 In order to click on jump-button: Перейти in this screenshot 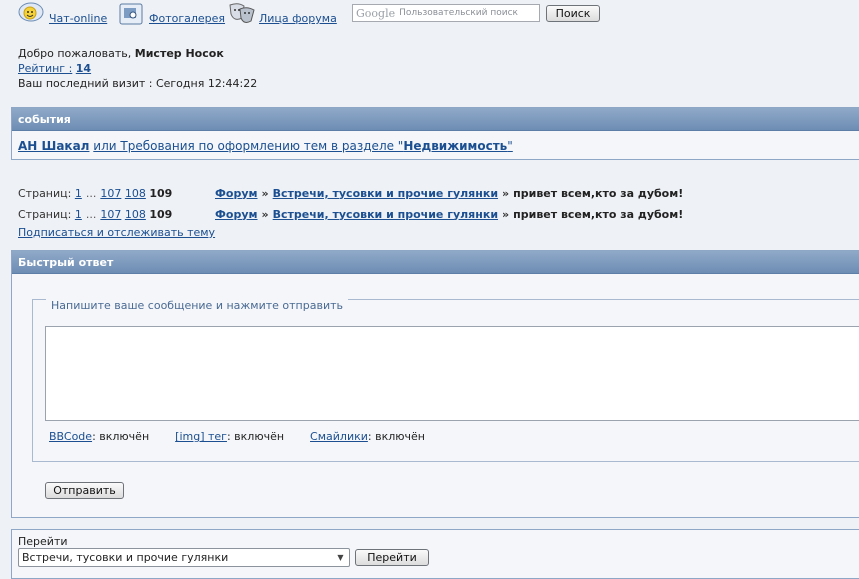, I will do `click(392, 557)`.